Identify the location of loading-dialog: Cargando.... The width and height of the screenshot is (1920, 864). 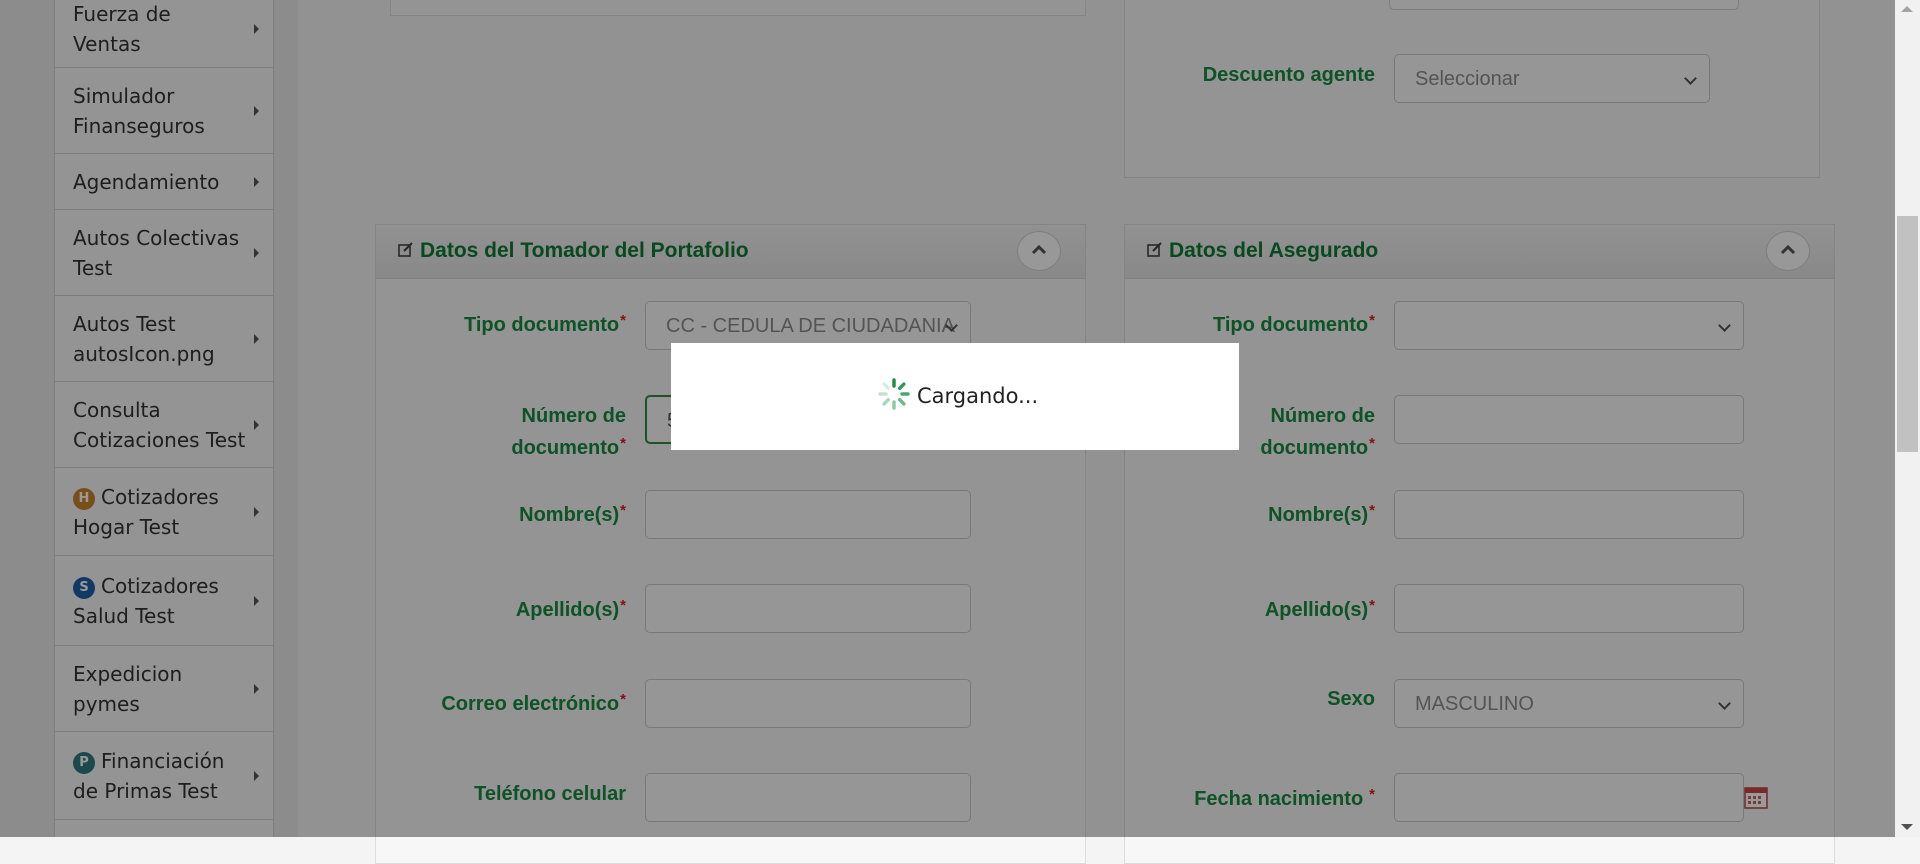
(955, 396).